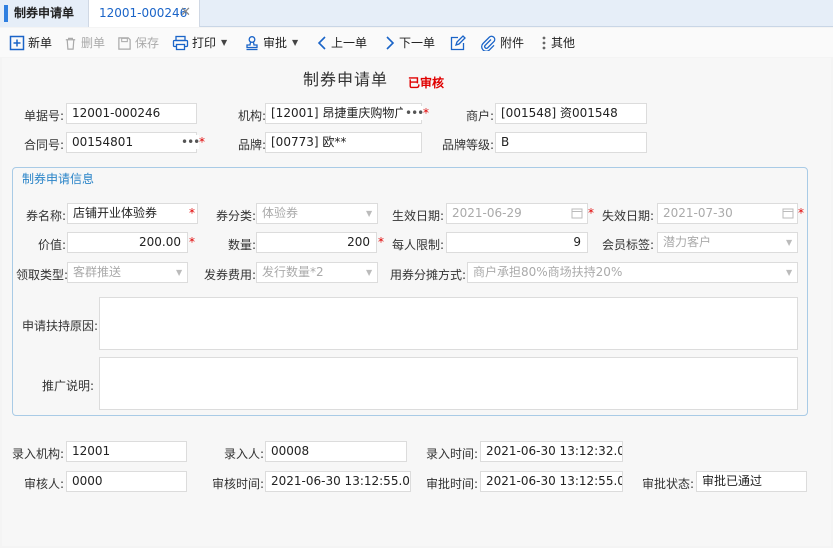 The width and height of the screenshot is (833, 548). I want to click on end-date-field: 2021-07-30, so click(727, 213).